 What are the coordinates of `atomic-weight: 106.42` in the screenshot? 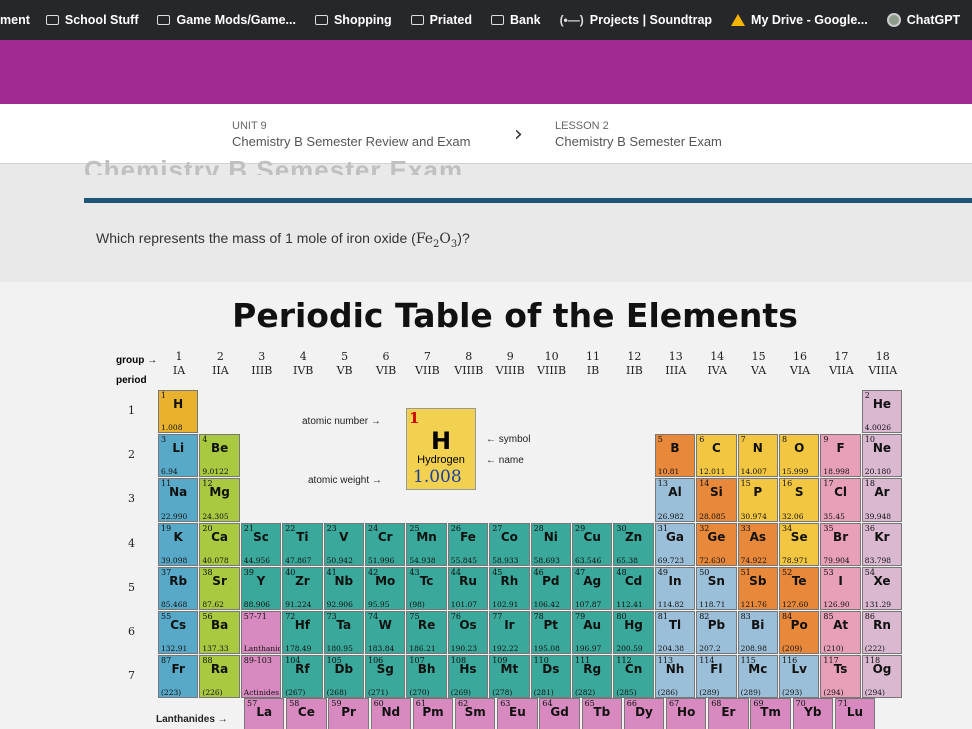 It's located at (546, 604).